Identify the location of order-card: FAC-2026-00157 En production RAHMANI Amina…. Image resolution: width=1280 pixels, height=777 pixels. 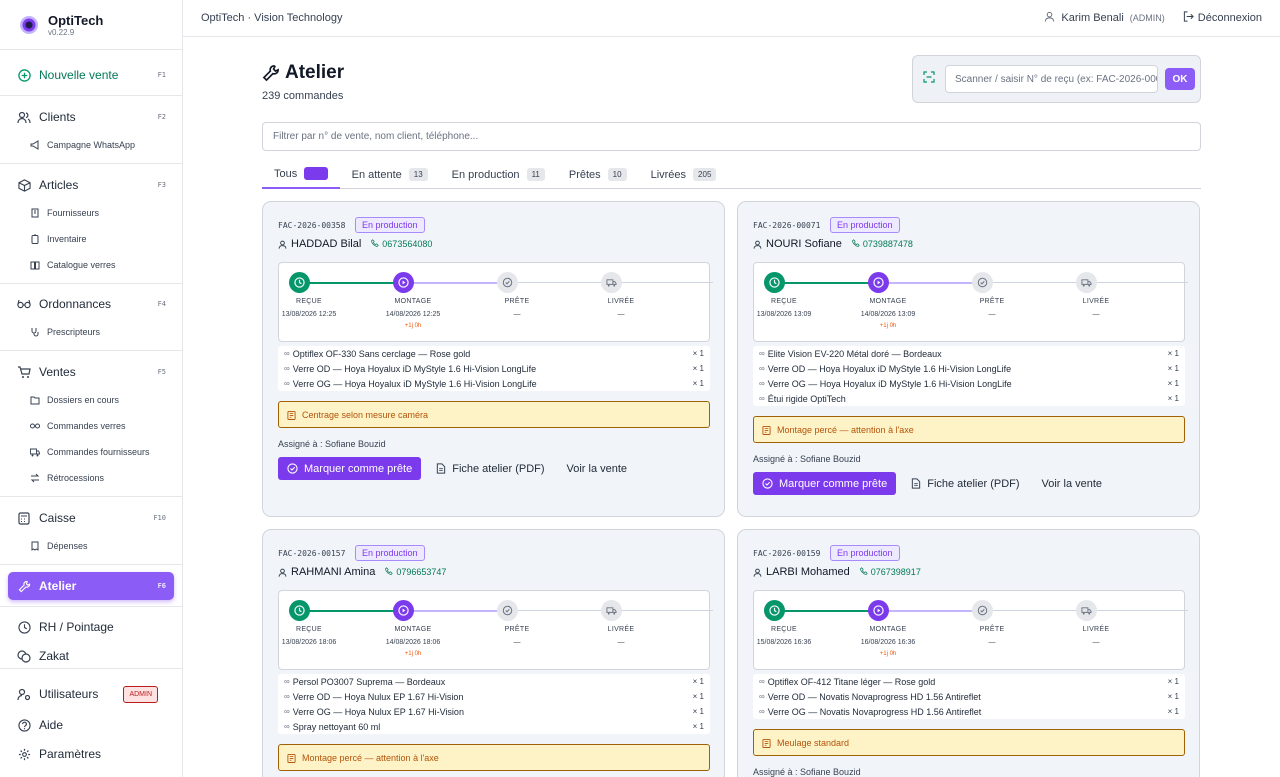
(493, 653).